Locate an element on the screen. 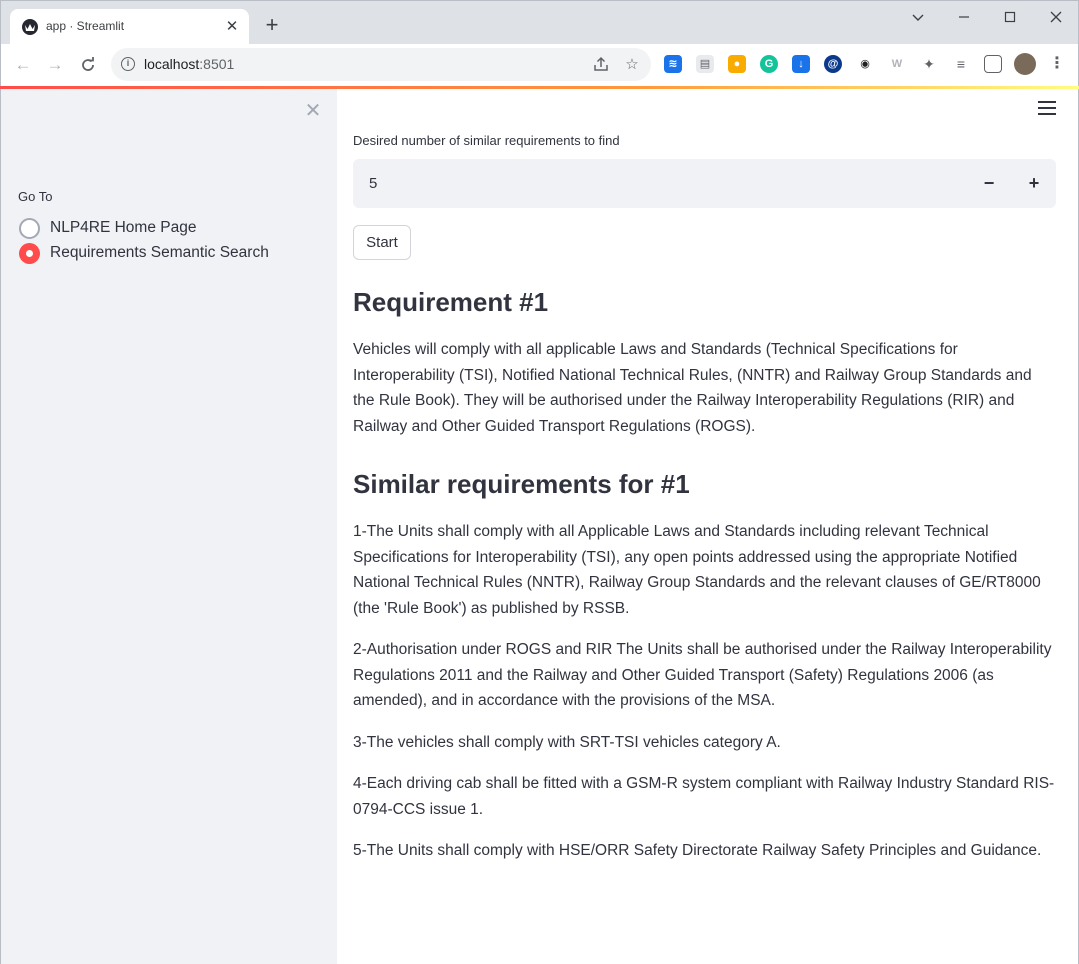 The height and width of the screenshot is (964, 1079). extensions-icon: ✦ is located at coordinates (929, 64).